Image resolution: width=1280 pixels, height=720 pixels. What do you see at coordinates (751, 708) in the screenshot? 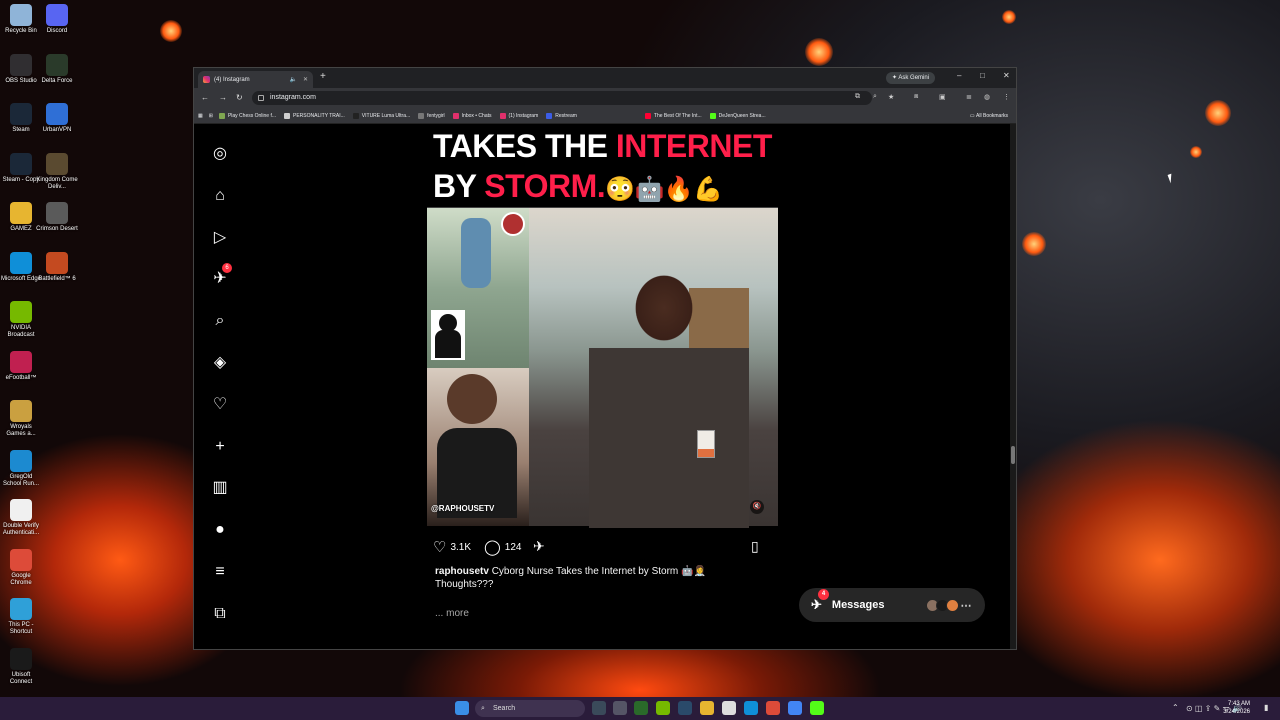
I see `edge-icon` at bounding box center [751, 708].